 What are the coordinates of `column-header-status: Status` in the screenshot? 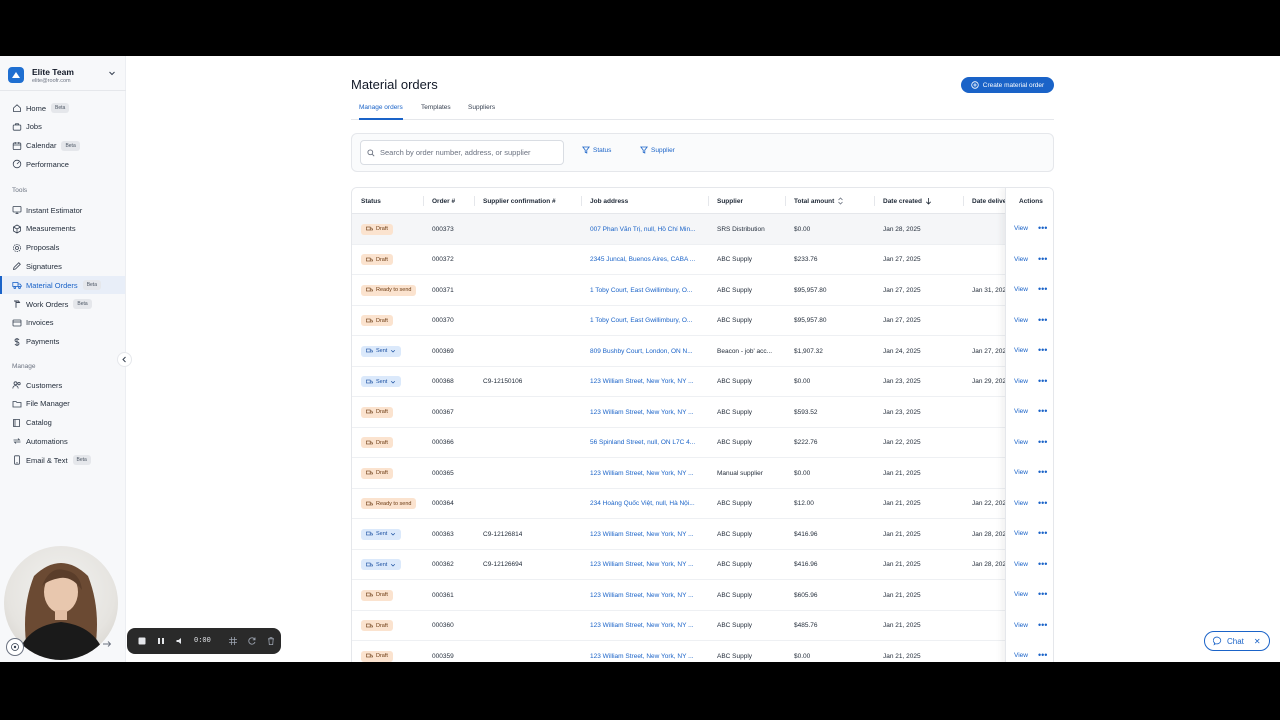 It's located at (371, 201).